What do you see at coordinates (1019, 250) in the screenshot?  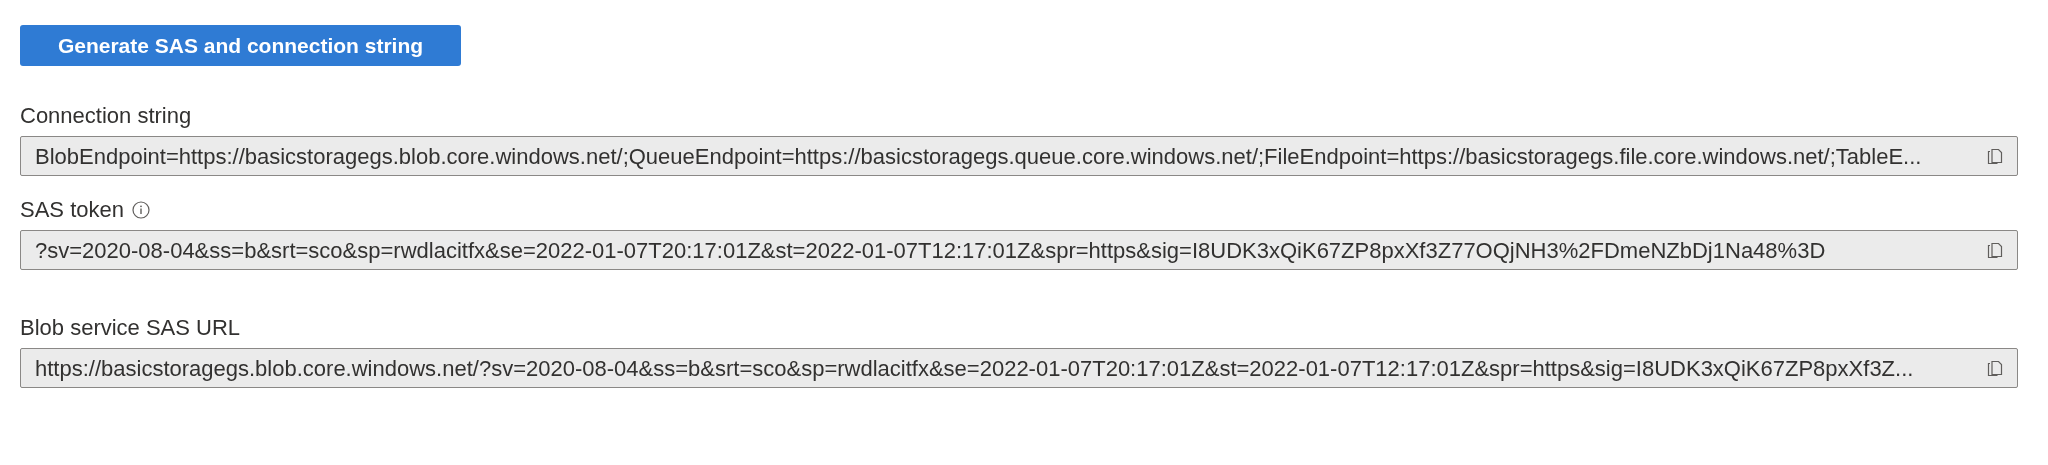 I see `readonly-field: ?sv=2020-08-04&ss=b&srt=sco&sp=rwdlacitfx&se=2022-01-07T20:17:01Z&st=2022-01-07T12:17:01Z&spr=https&sig=I8UDK3xQiK67ZP8pxXf3Z77OQjNH3%2FDmeNZbDj1Na48%3D` at bounding box center [1019, 250].